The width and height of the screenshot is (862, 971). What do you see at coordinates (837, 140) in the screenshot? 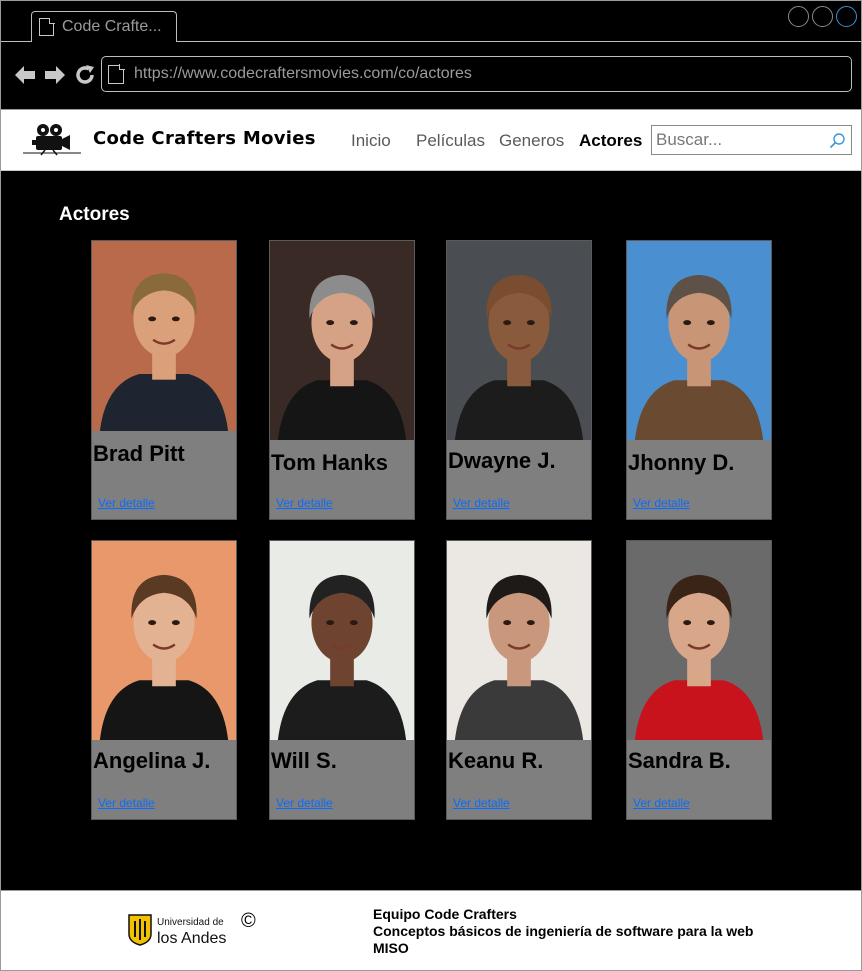
I see `search-icon` at bounding box center [837, 140].